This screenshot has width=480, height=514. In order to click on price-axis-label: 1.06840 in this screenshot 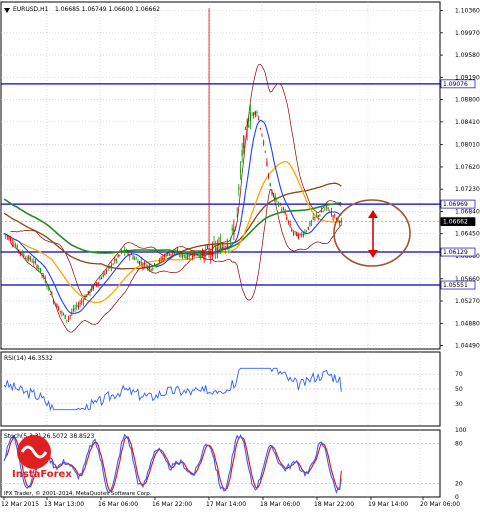, I will do `click(467, 211)`.